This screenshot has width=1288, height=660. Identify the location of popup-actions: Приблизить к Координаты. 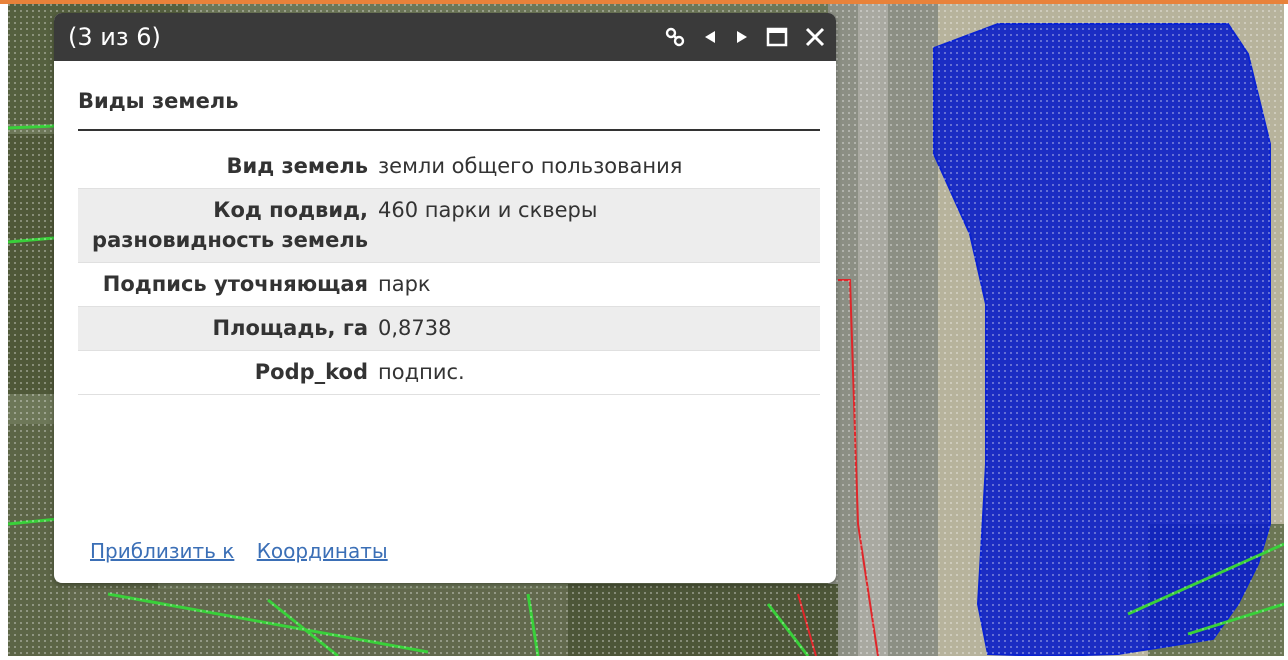
(247, 551).